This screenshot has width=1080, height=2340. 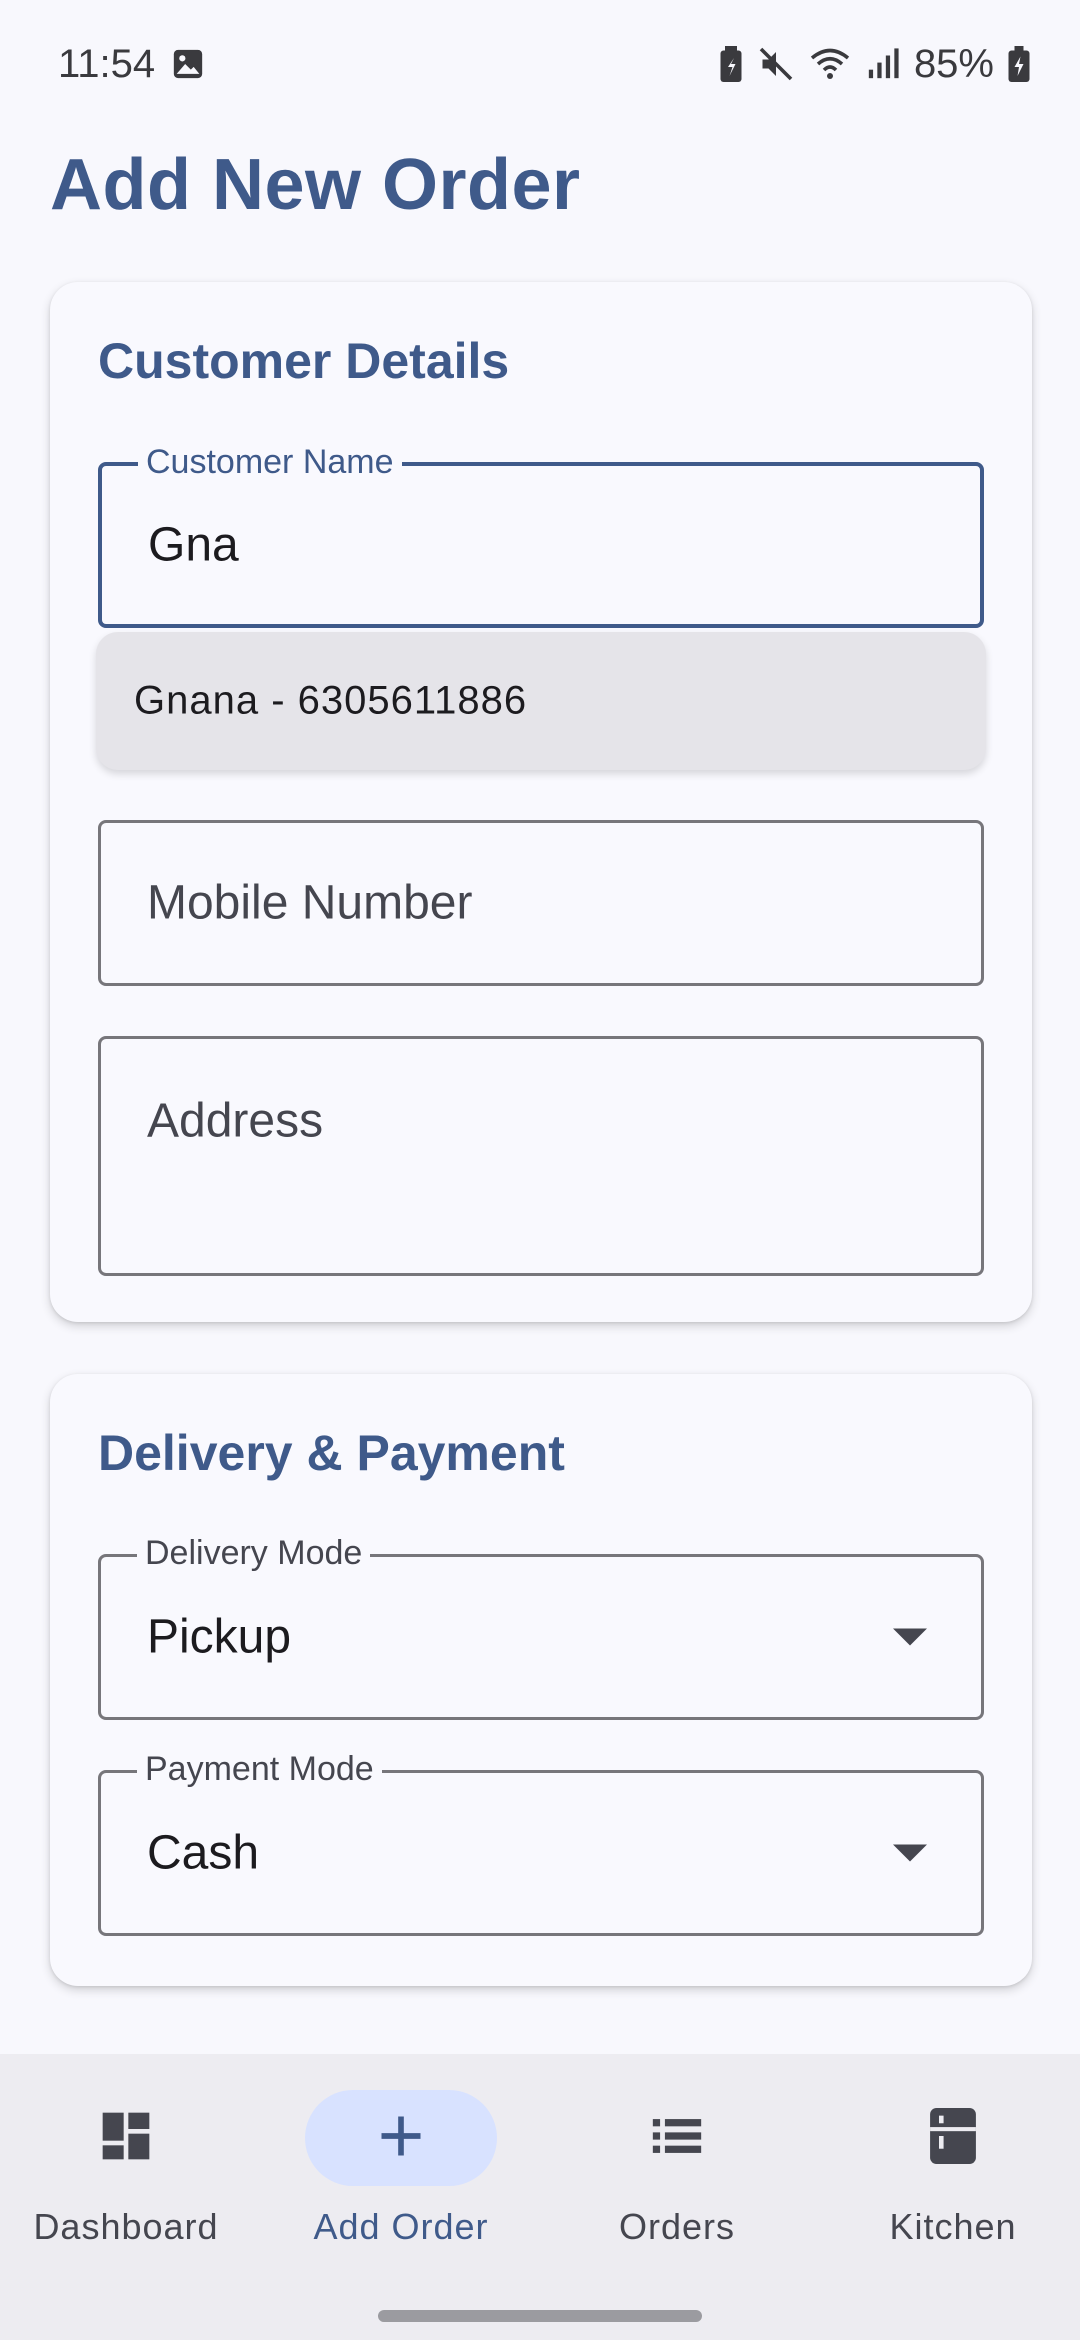 I want to click on page-title: Add New Order, so click(x=315, y=185).